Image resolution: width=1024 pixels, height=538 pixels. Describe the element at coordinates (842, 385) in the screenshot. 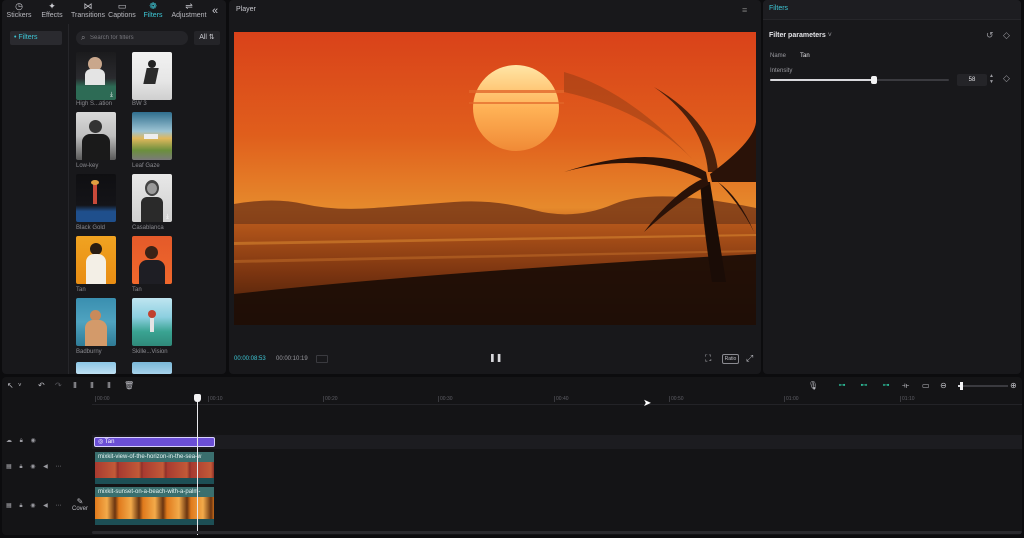

I see `main-track-magnet-icon: ⊶` at that location.